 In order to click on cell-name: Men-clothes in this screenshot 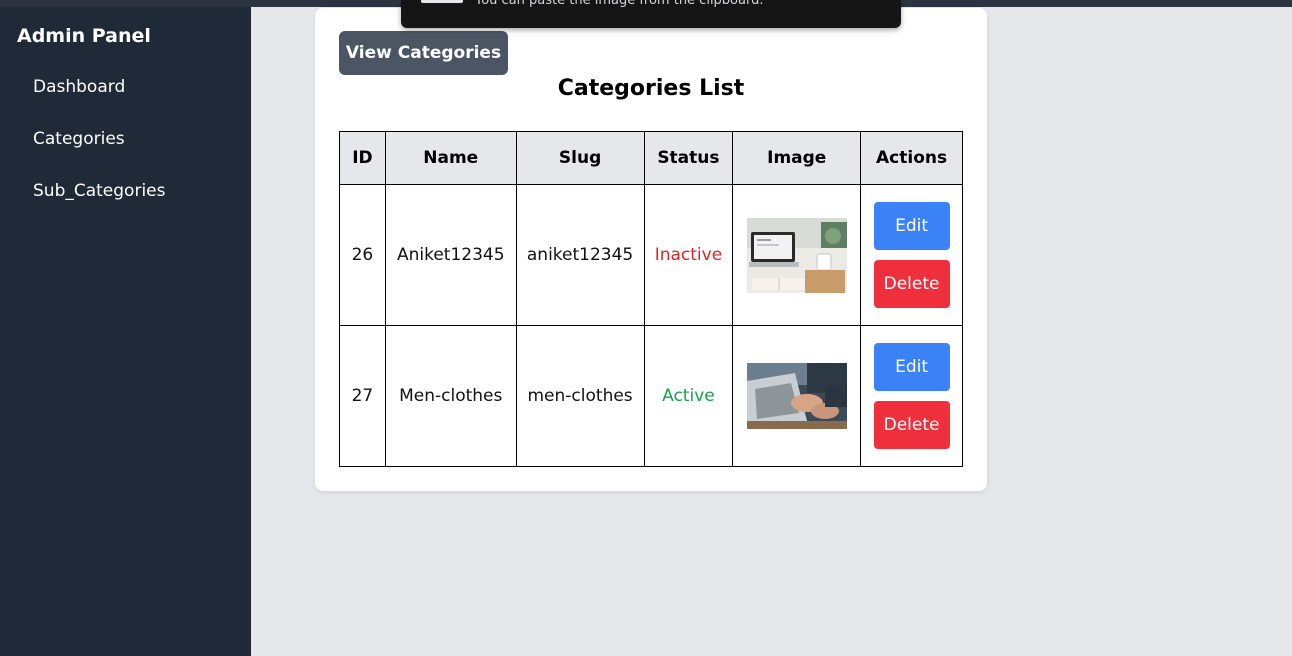, I will do `click(450, 396)`.